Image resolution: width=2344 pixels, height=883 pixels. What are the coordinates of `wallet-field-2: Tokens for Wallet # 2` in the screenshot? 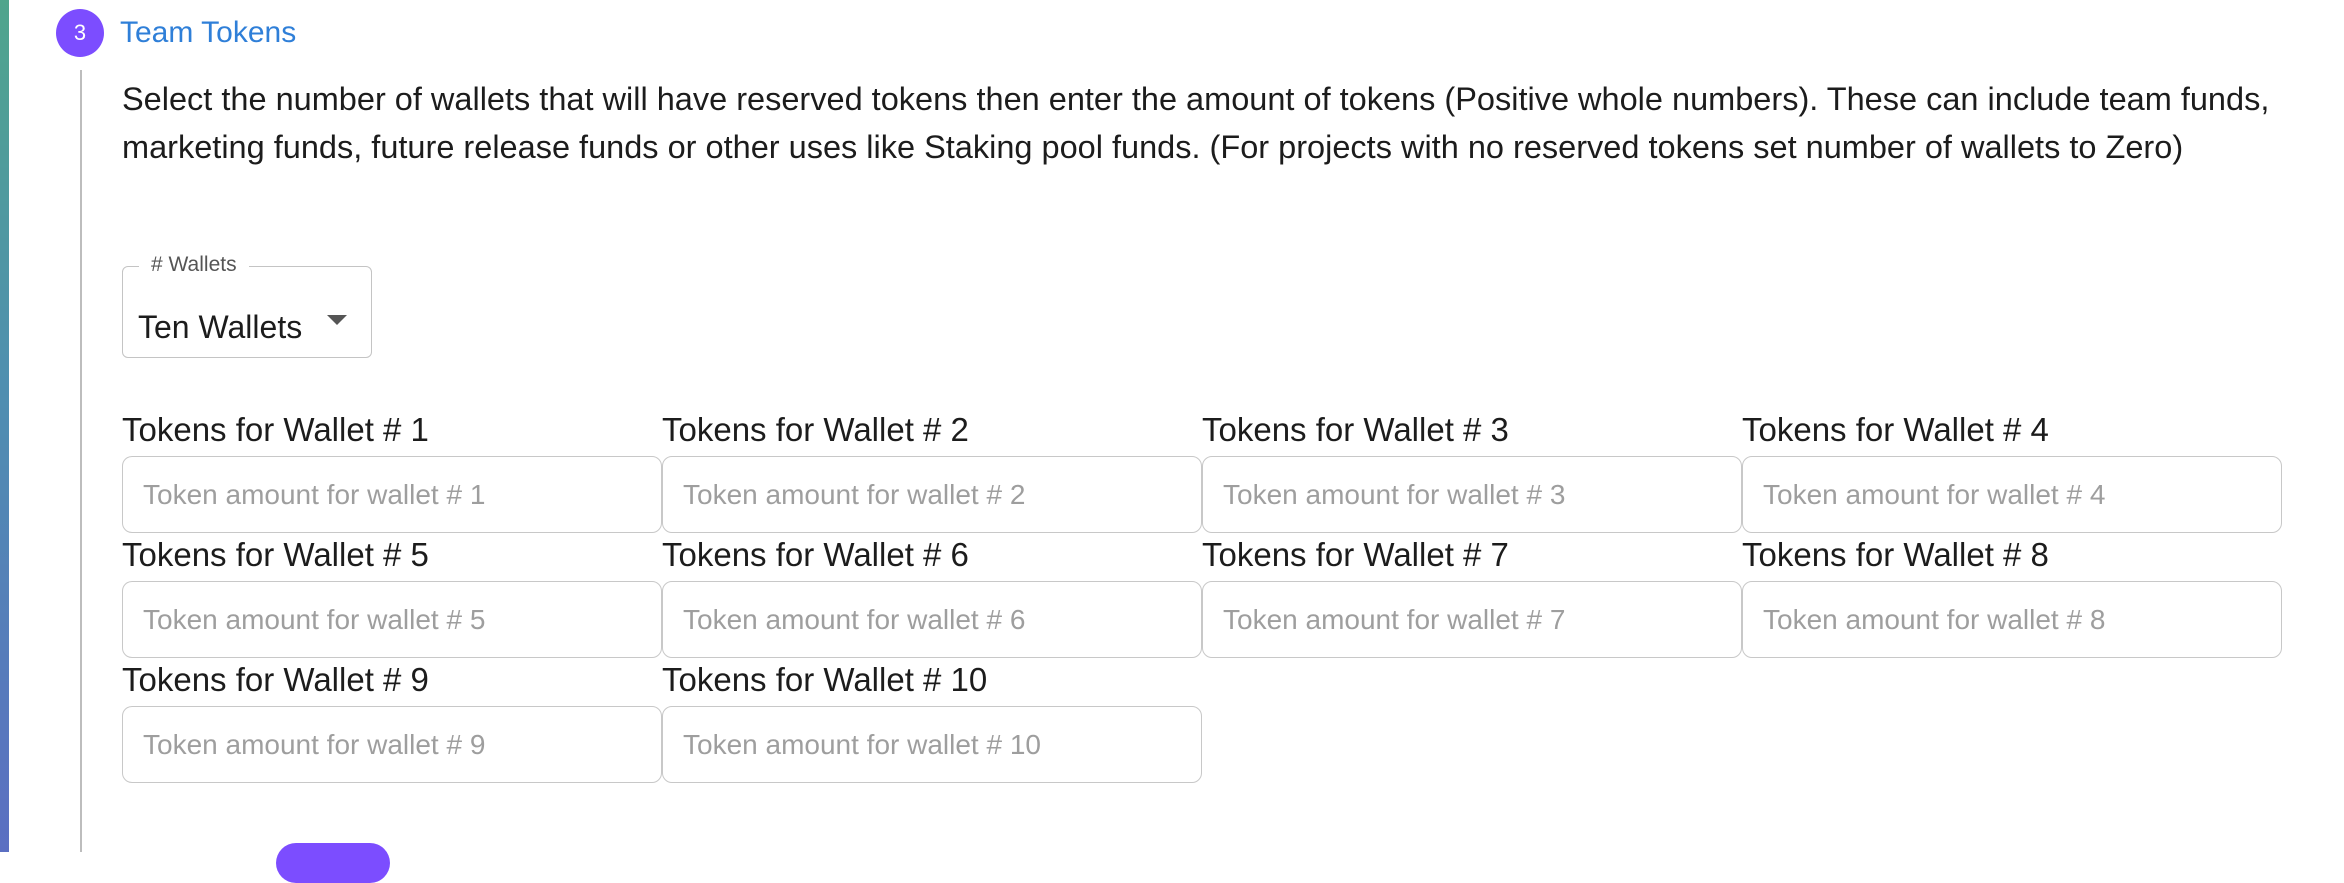 It's located at (932, 472).